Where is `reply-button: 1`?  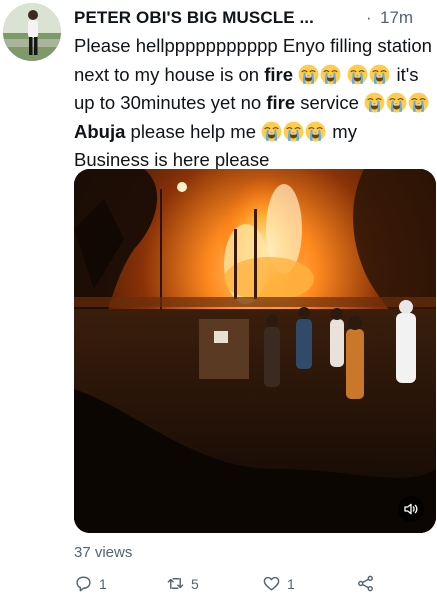
reply-button: 1 is located at coordinates (90, 583).